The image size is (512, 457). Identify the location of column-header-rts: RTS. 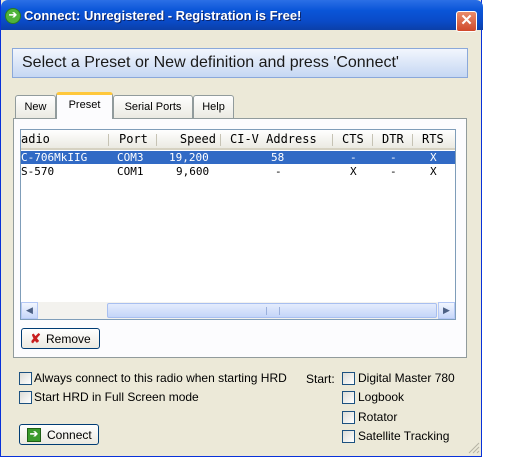
(434, 140).